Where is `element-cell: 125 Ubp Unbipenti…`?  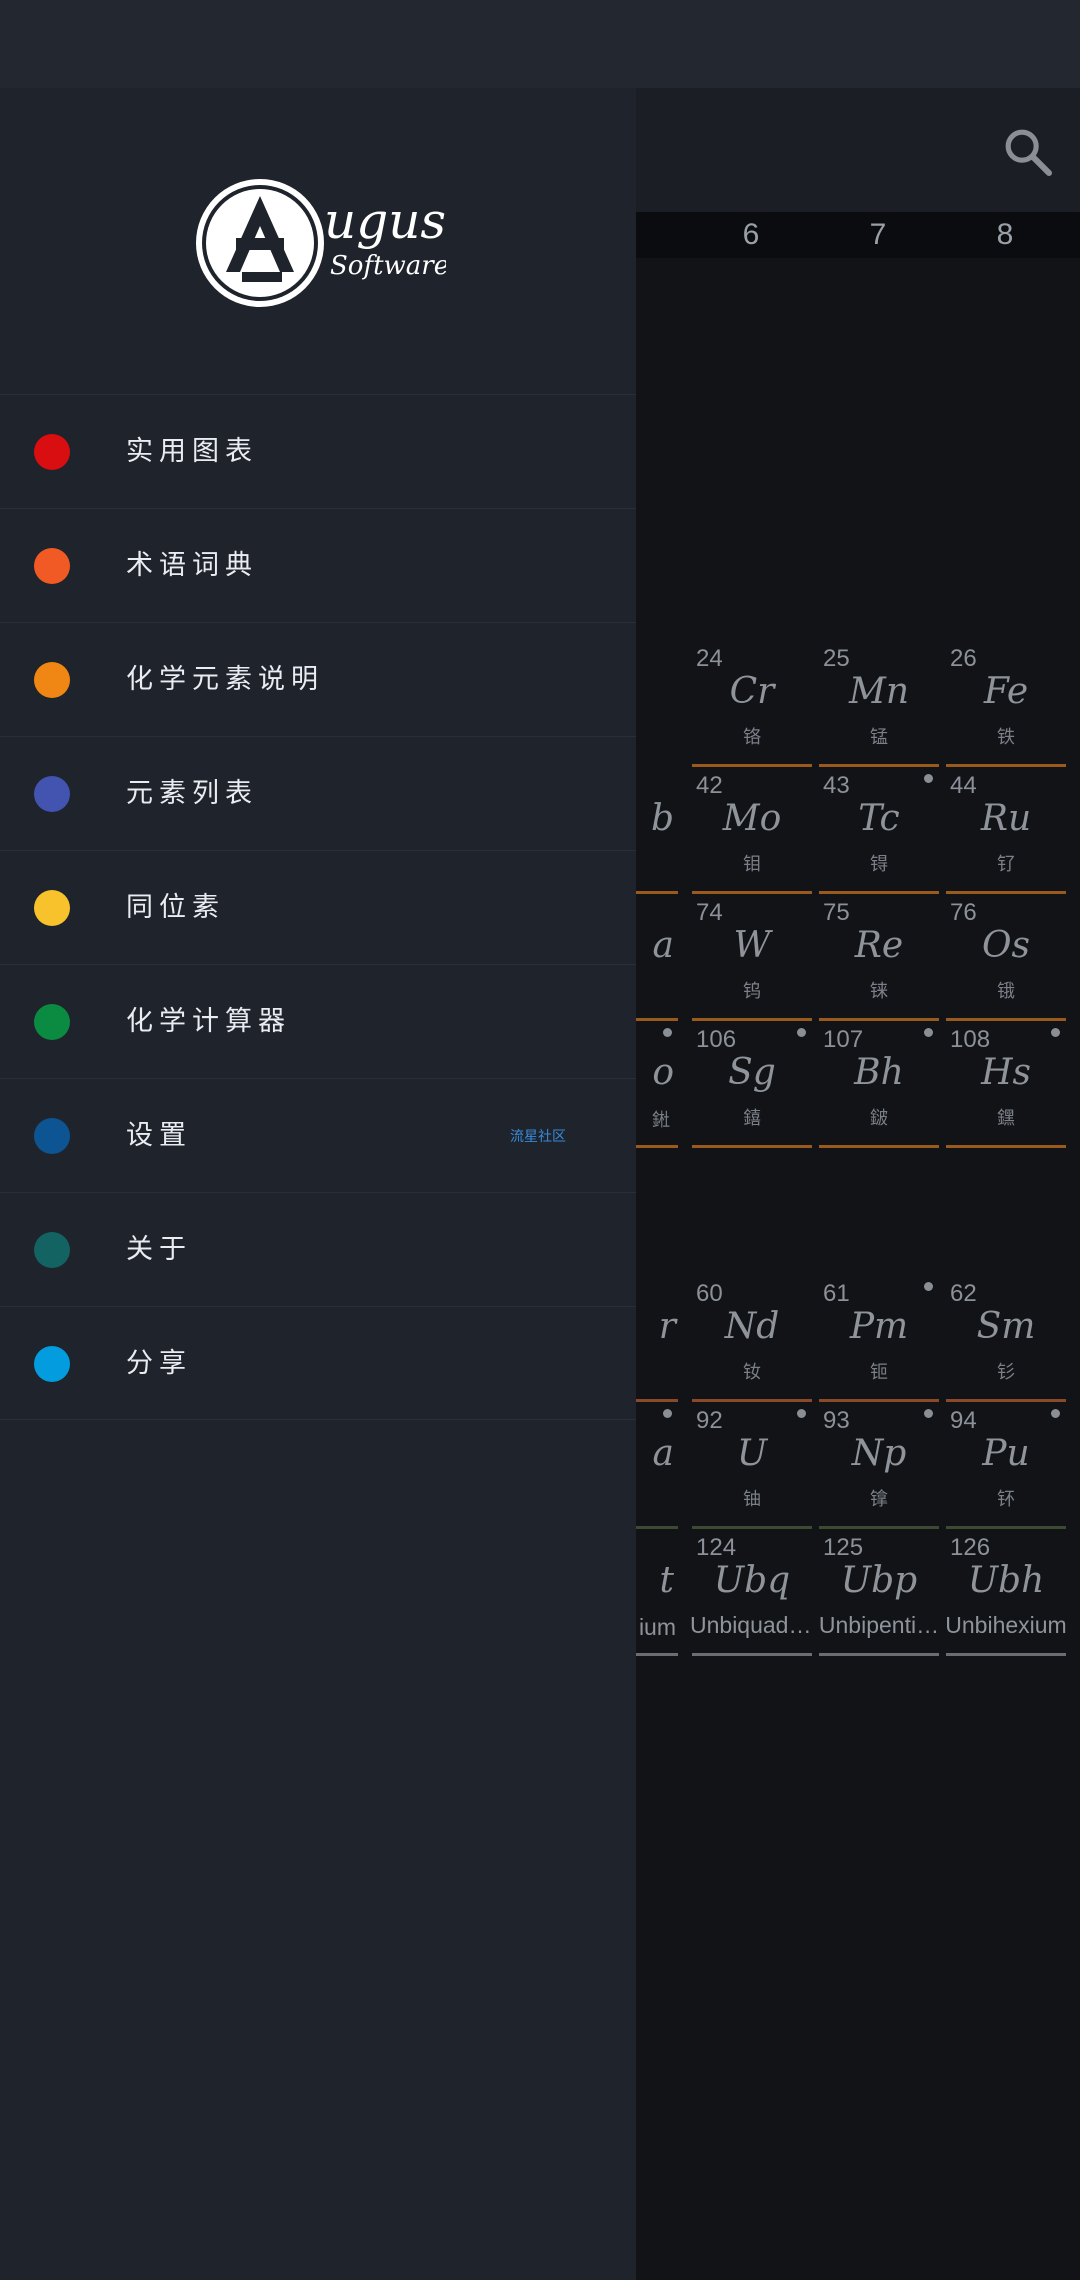 element-cell: 125 Ubp Unbipenti… is located at coordinates (879, 1594).